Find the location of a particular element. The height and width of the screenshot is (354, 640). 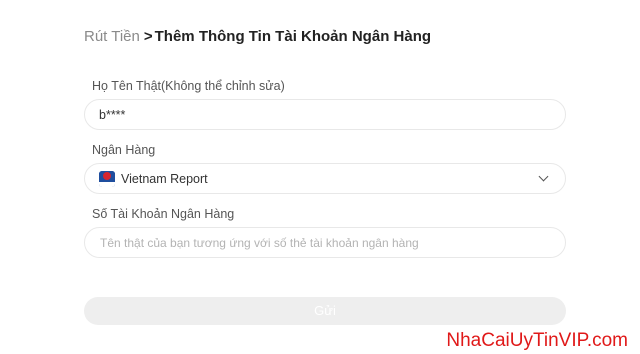

bank-logo-icon is located at coordinates (107, 178).